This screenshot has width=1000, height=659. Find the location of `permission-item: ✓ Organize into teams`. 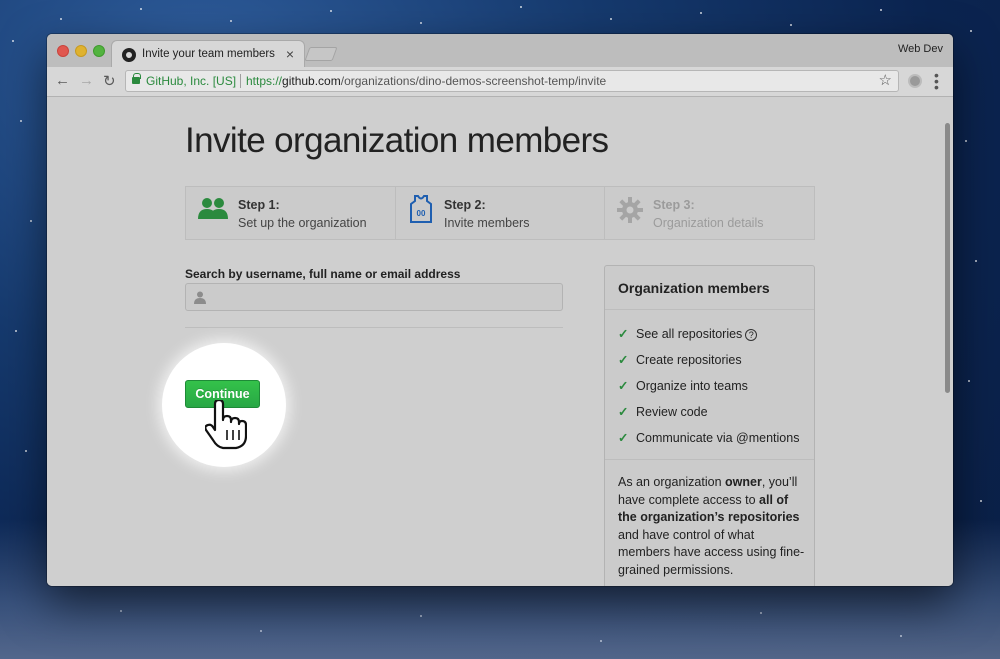

permission-item: ✓ Organize into teams is located at coordinates (683, 386).